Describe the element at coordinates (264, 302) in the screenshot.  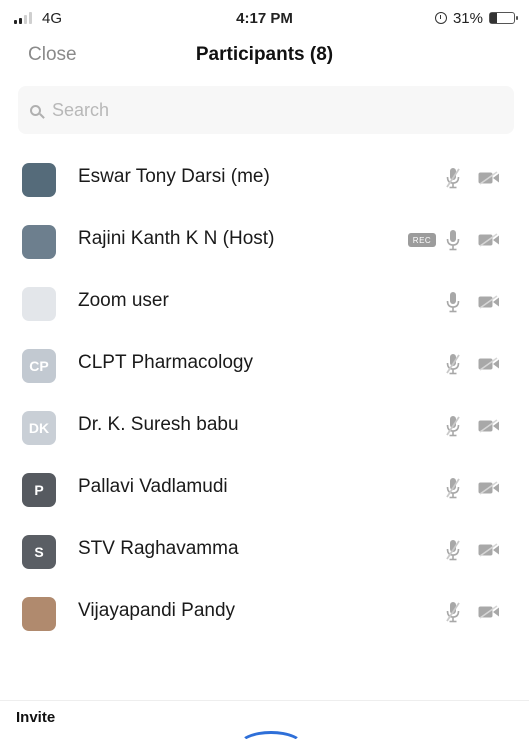
I see `participant-row: Zoom user` at that location.